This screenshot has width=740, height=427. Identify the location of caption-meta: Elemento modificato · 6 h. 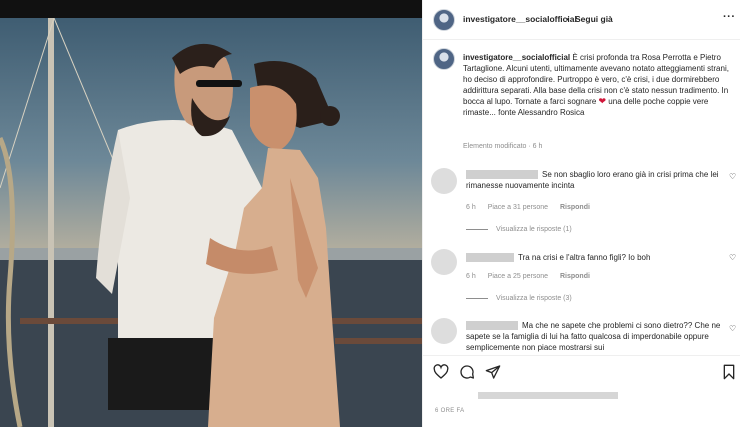
(503, 146).